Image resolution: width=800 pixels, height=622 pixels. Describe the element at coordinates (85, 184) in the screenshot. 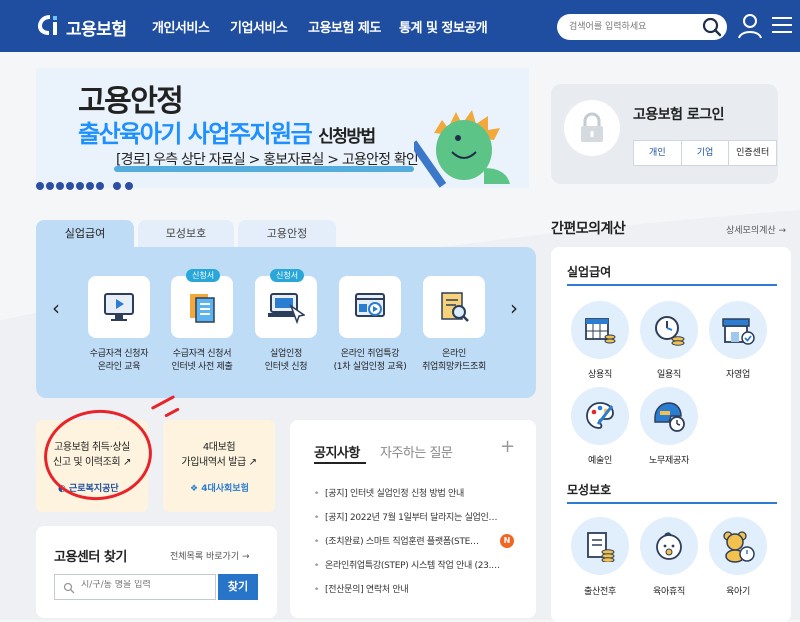

I see `banner-pagination` at that location.